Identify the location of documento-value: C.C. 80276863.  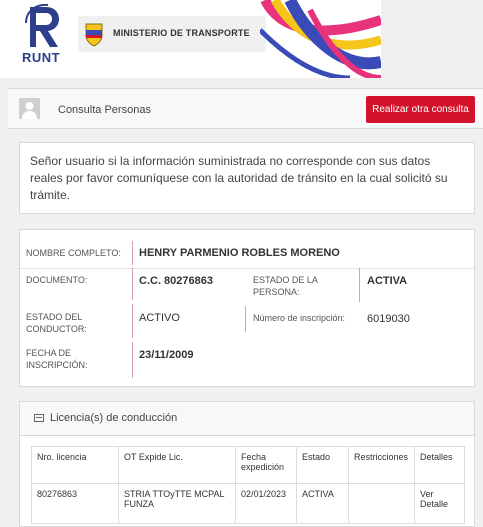
(176, 281).